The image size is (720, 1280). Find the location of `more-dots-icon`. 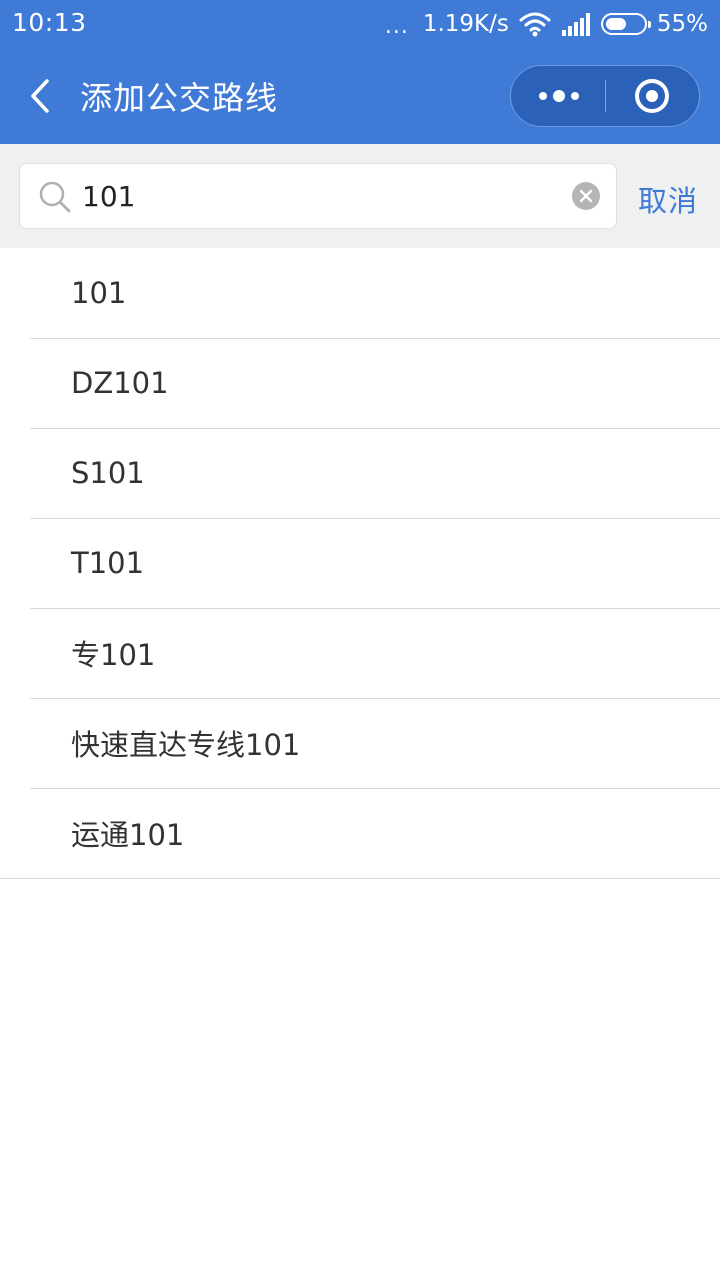

more-dots-icon is located at coordinates (558, 96).